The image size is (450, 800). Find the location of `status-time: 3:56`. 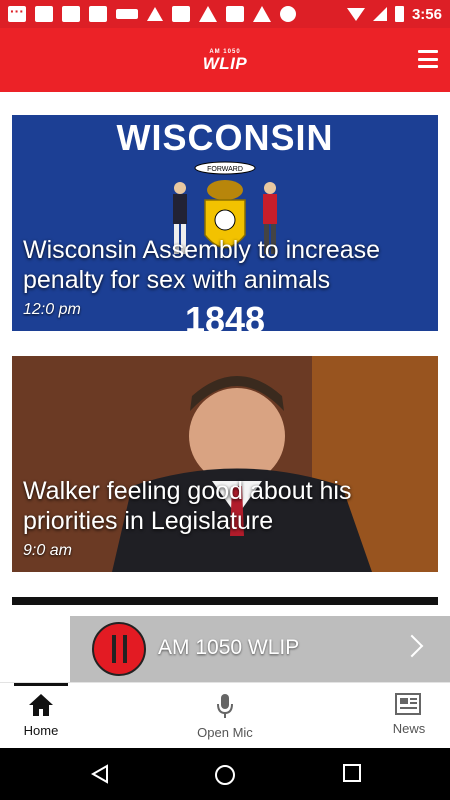

status-time: 3:56 is located at coordinates (426, 14).